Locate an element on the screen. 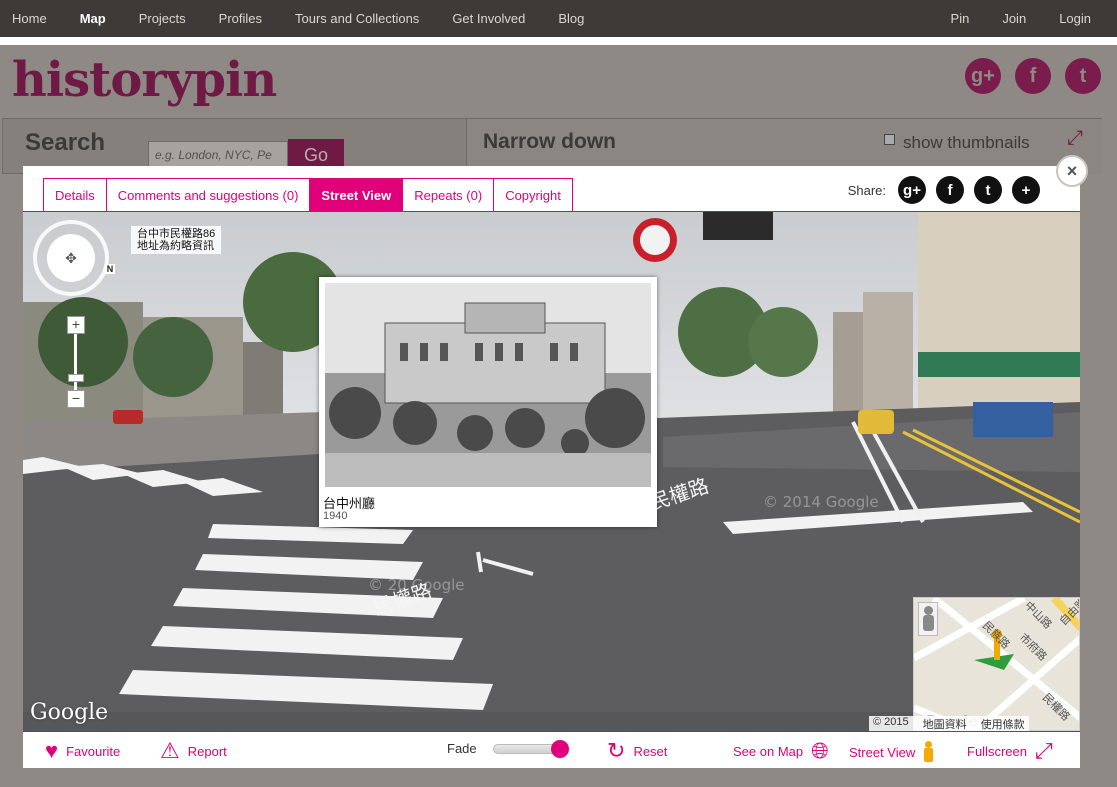 The image size is (1117, 787). tab-street-view: Street View is located at coordinates (356, 195).